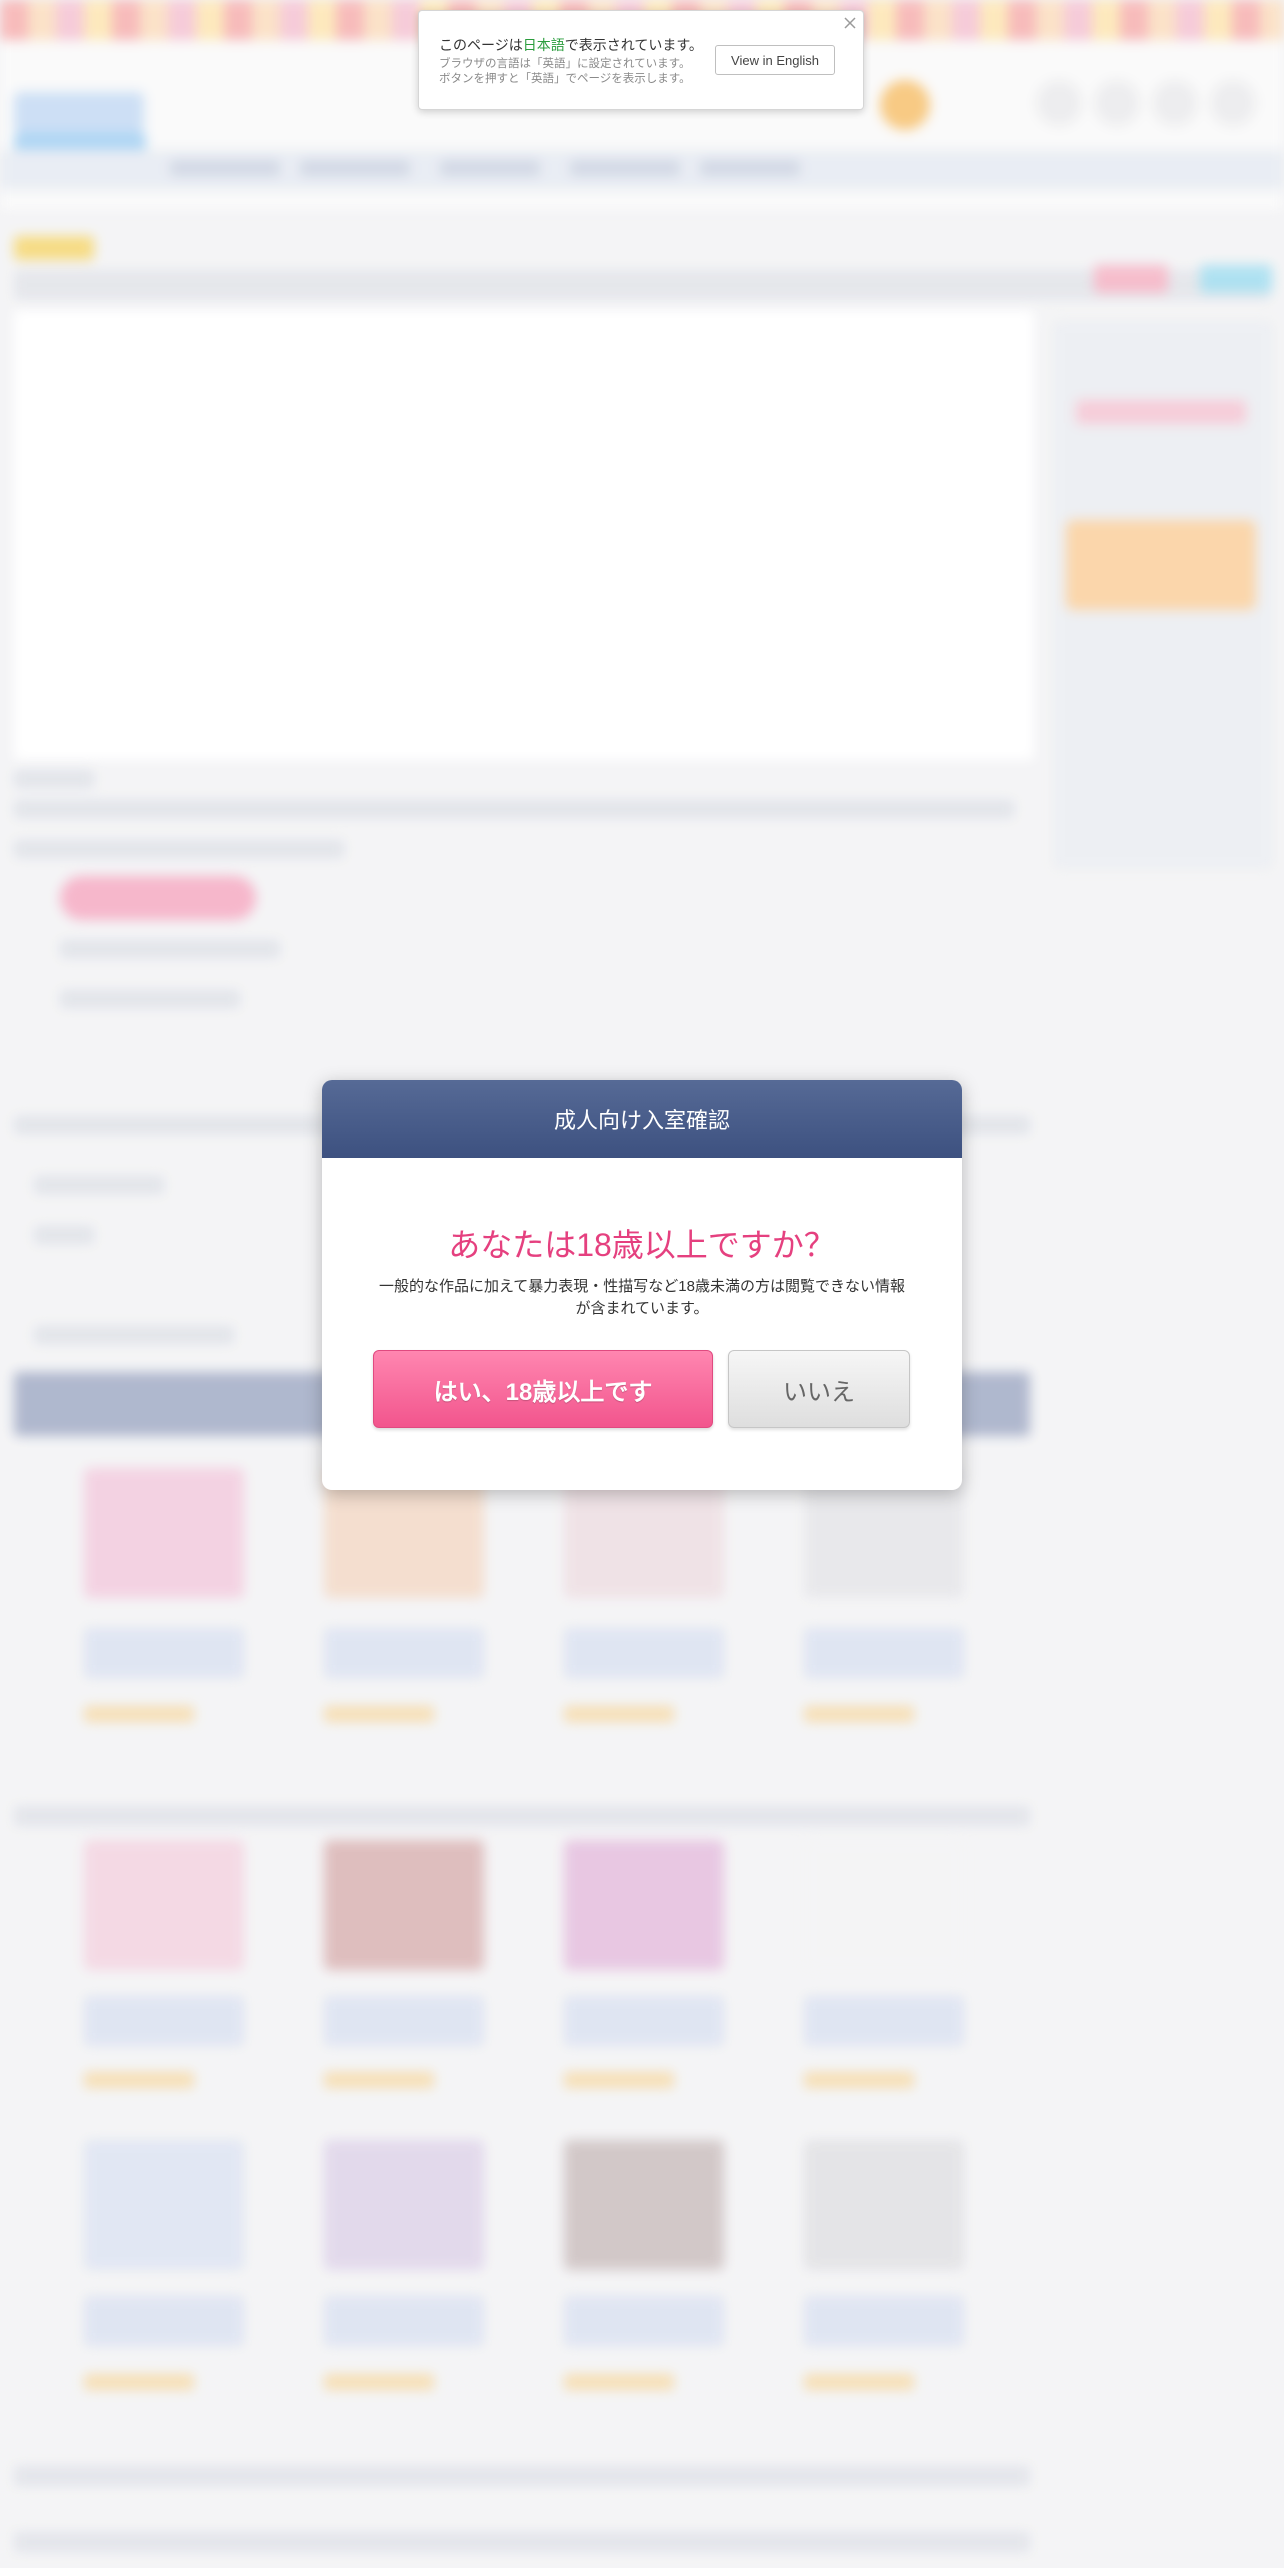 The image size is (1284, 2568). I want to click on view-in-english-button: View in English, so click(775, 60).